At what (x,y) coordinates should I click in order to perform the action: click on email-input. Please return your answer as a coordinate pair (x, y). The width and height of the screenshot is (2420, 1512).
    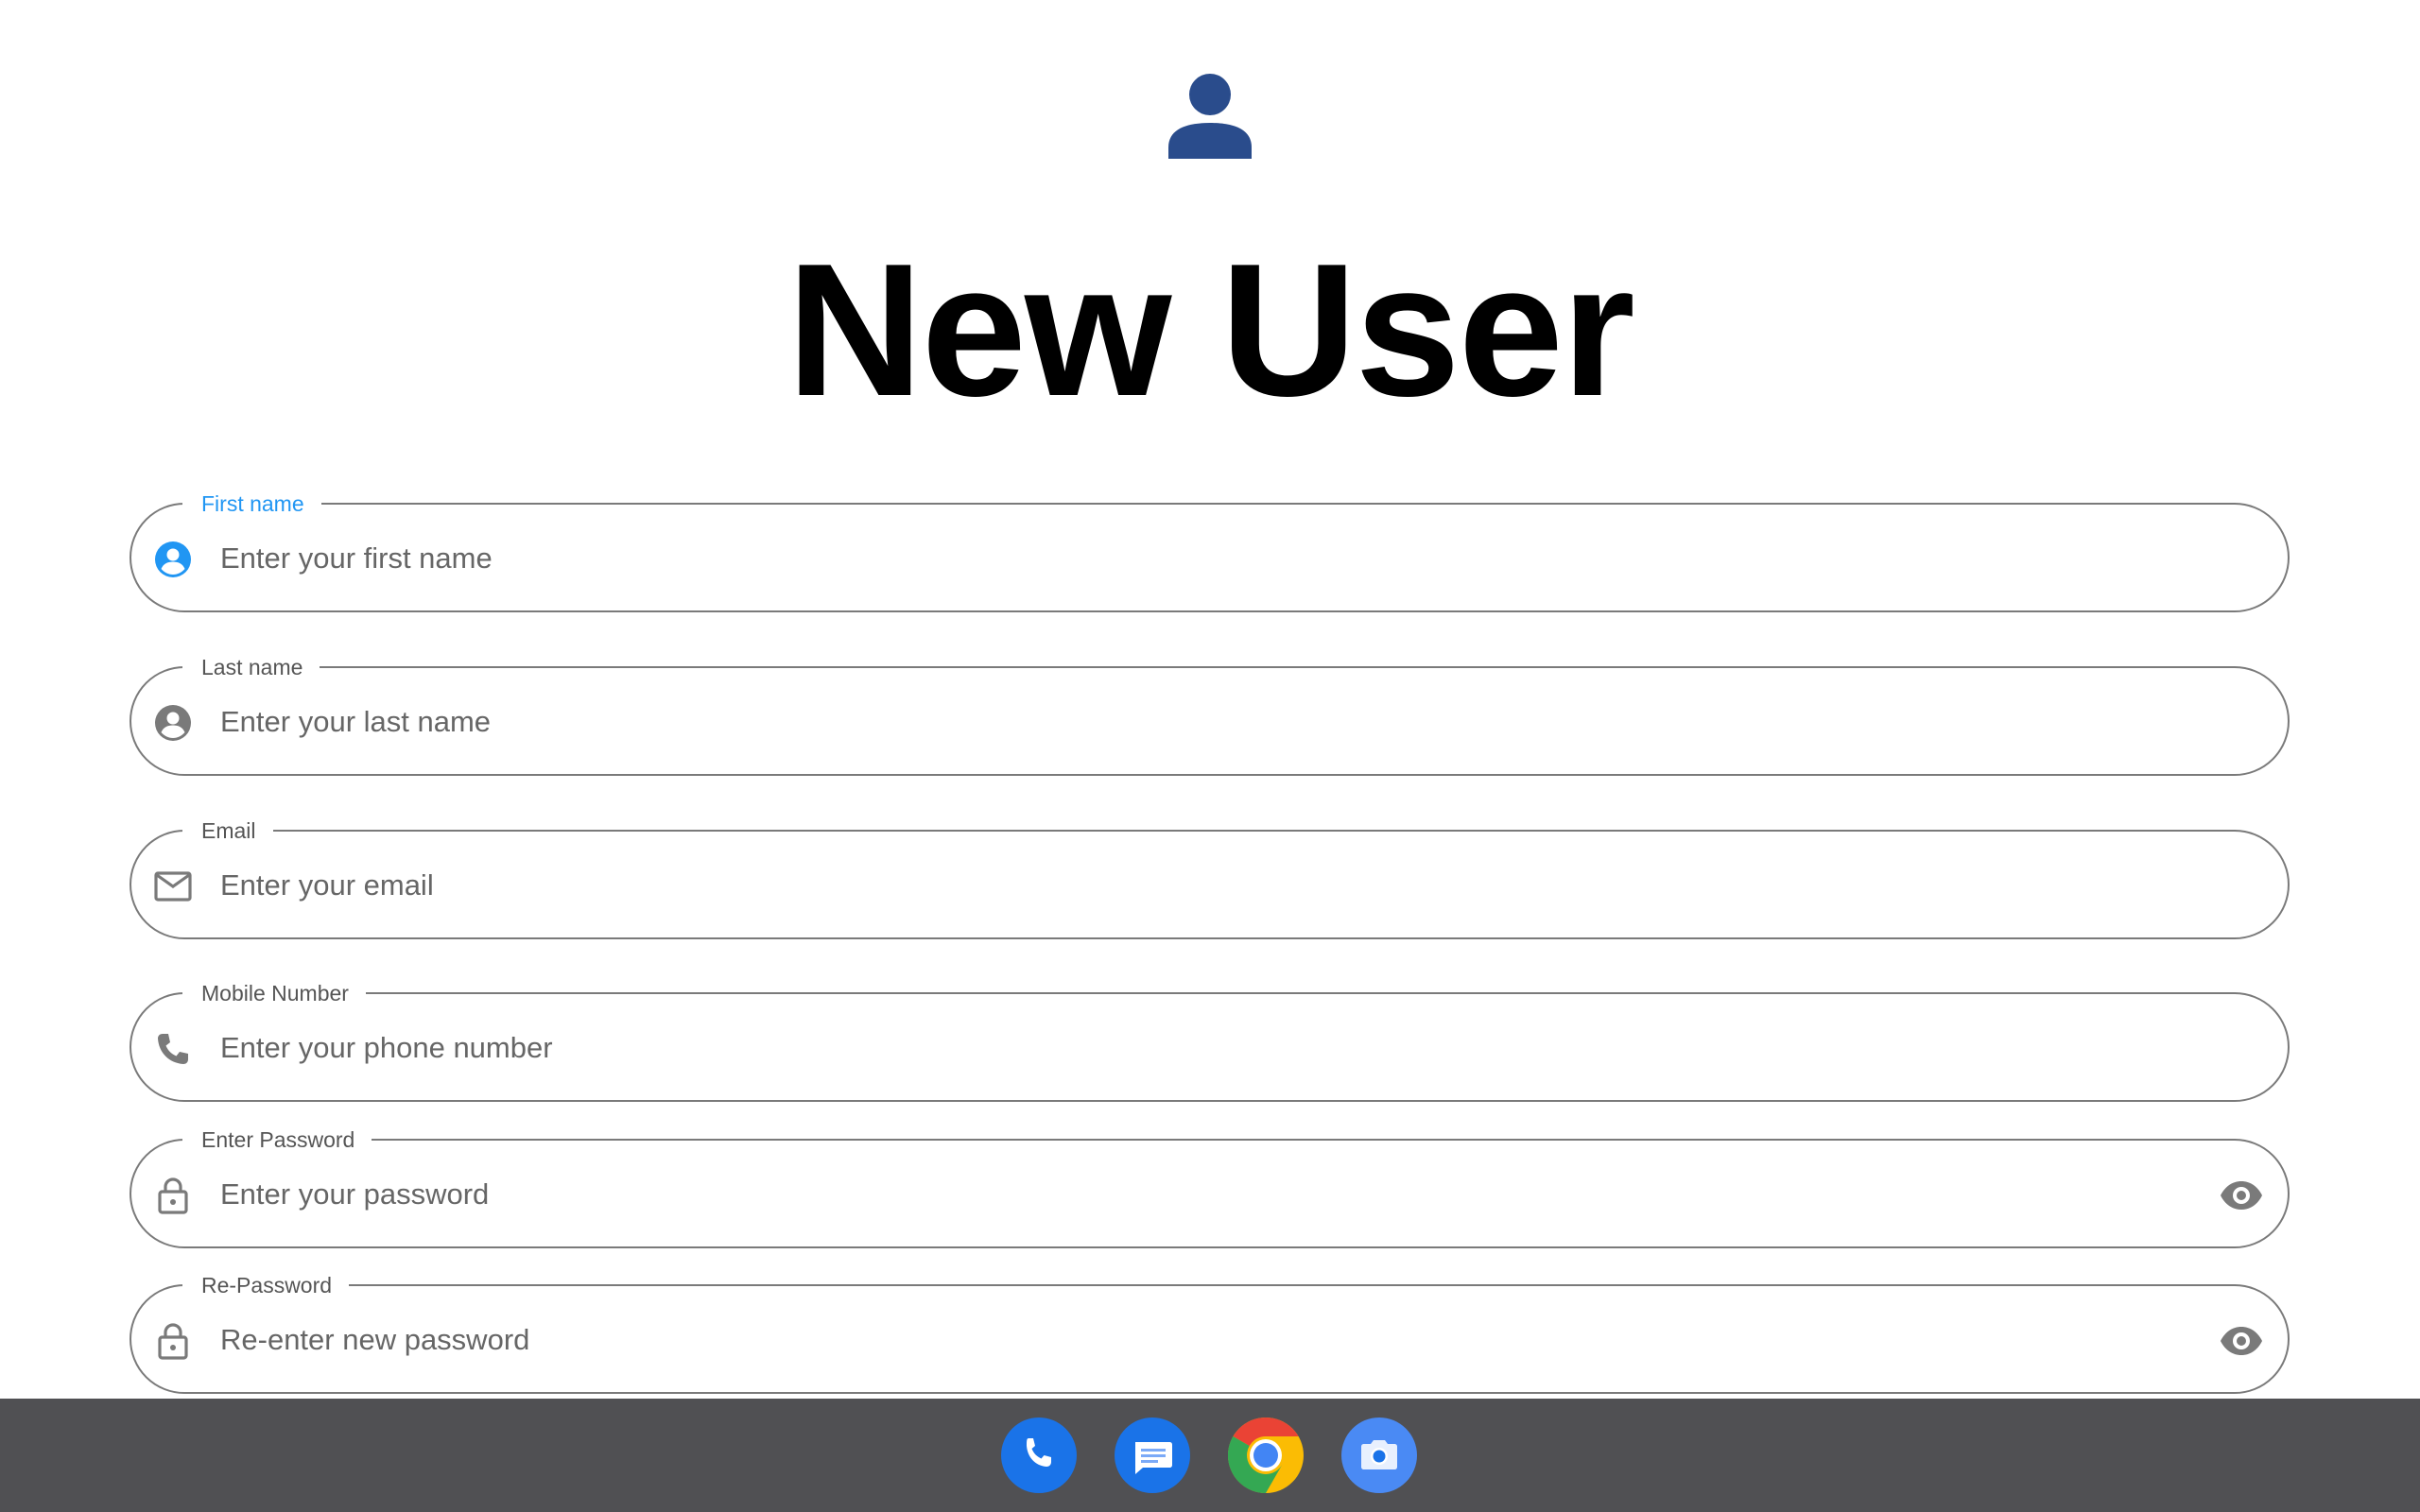
    Looking at the image, I should click on (1197, 885).